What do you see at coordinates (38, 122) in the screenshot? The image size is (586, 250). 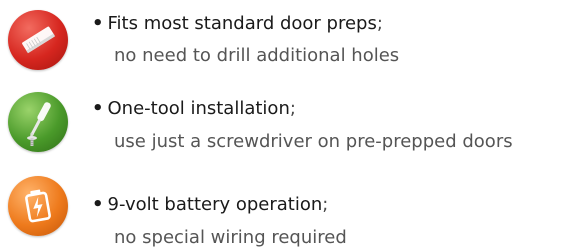 I see `screwdriver-icon` at bounding box center [38, 122].